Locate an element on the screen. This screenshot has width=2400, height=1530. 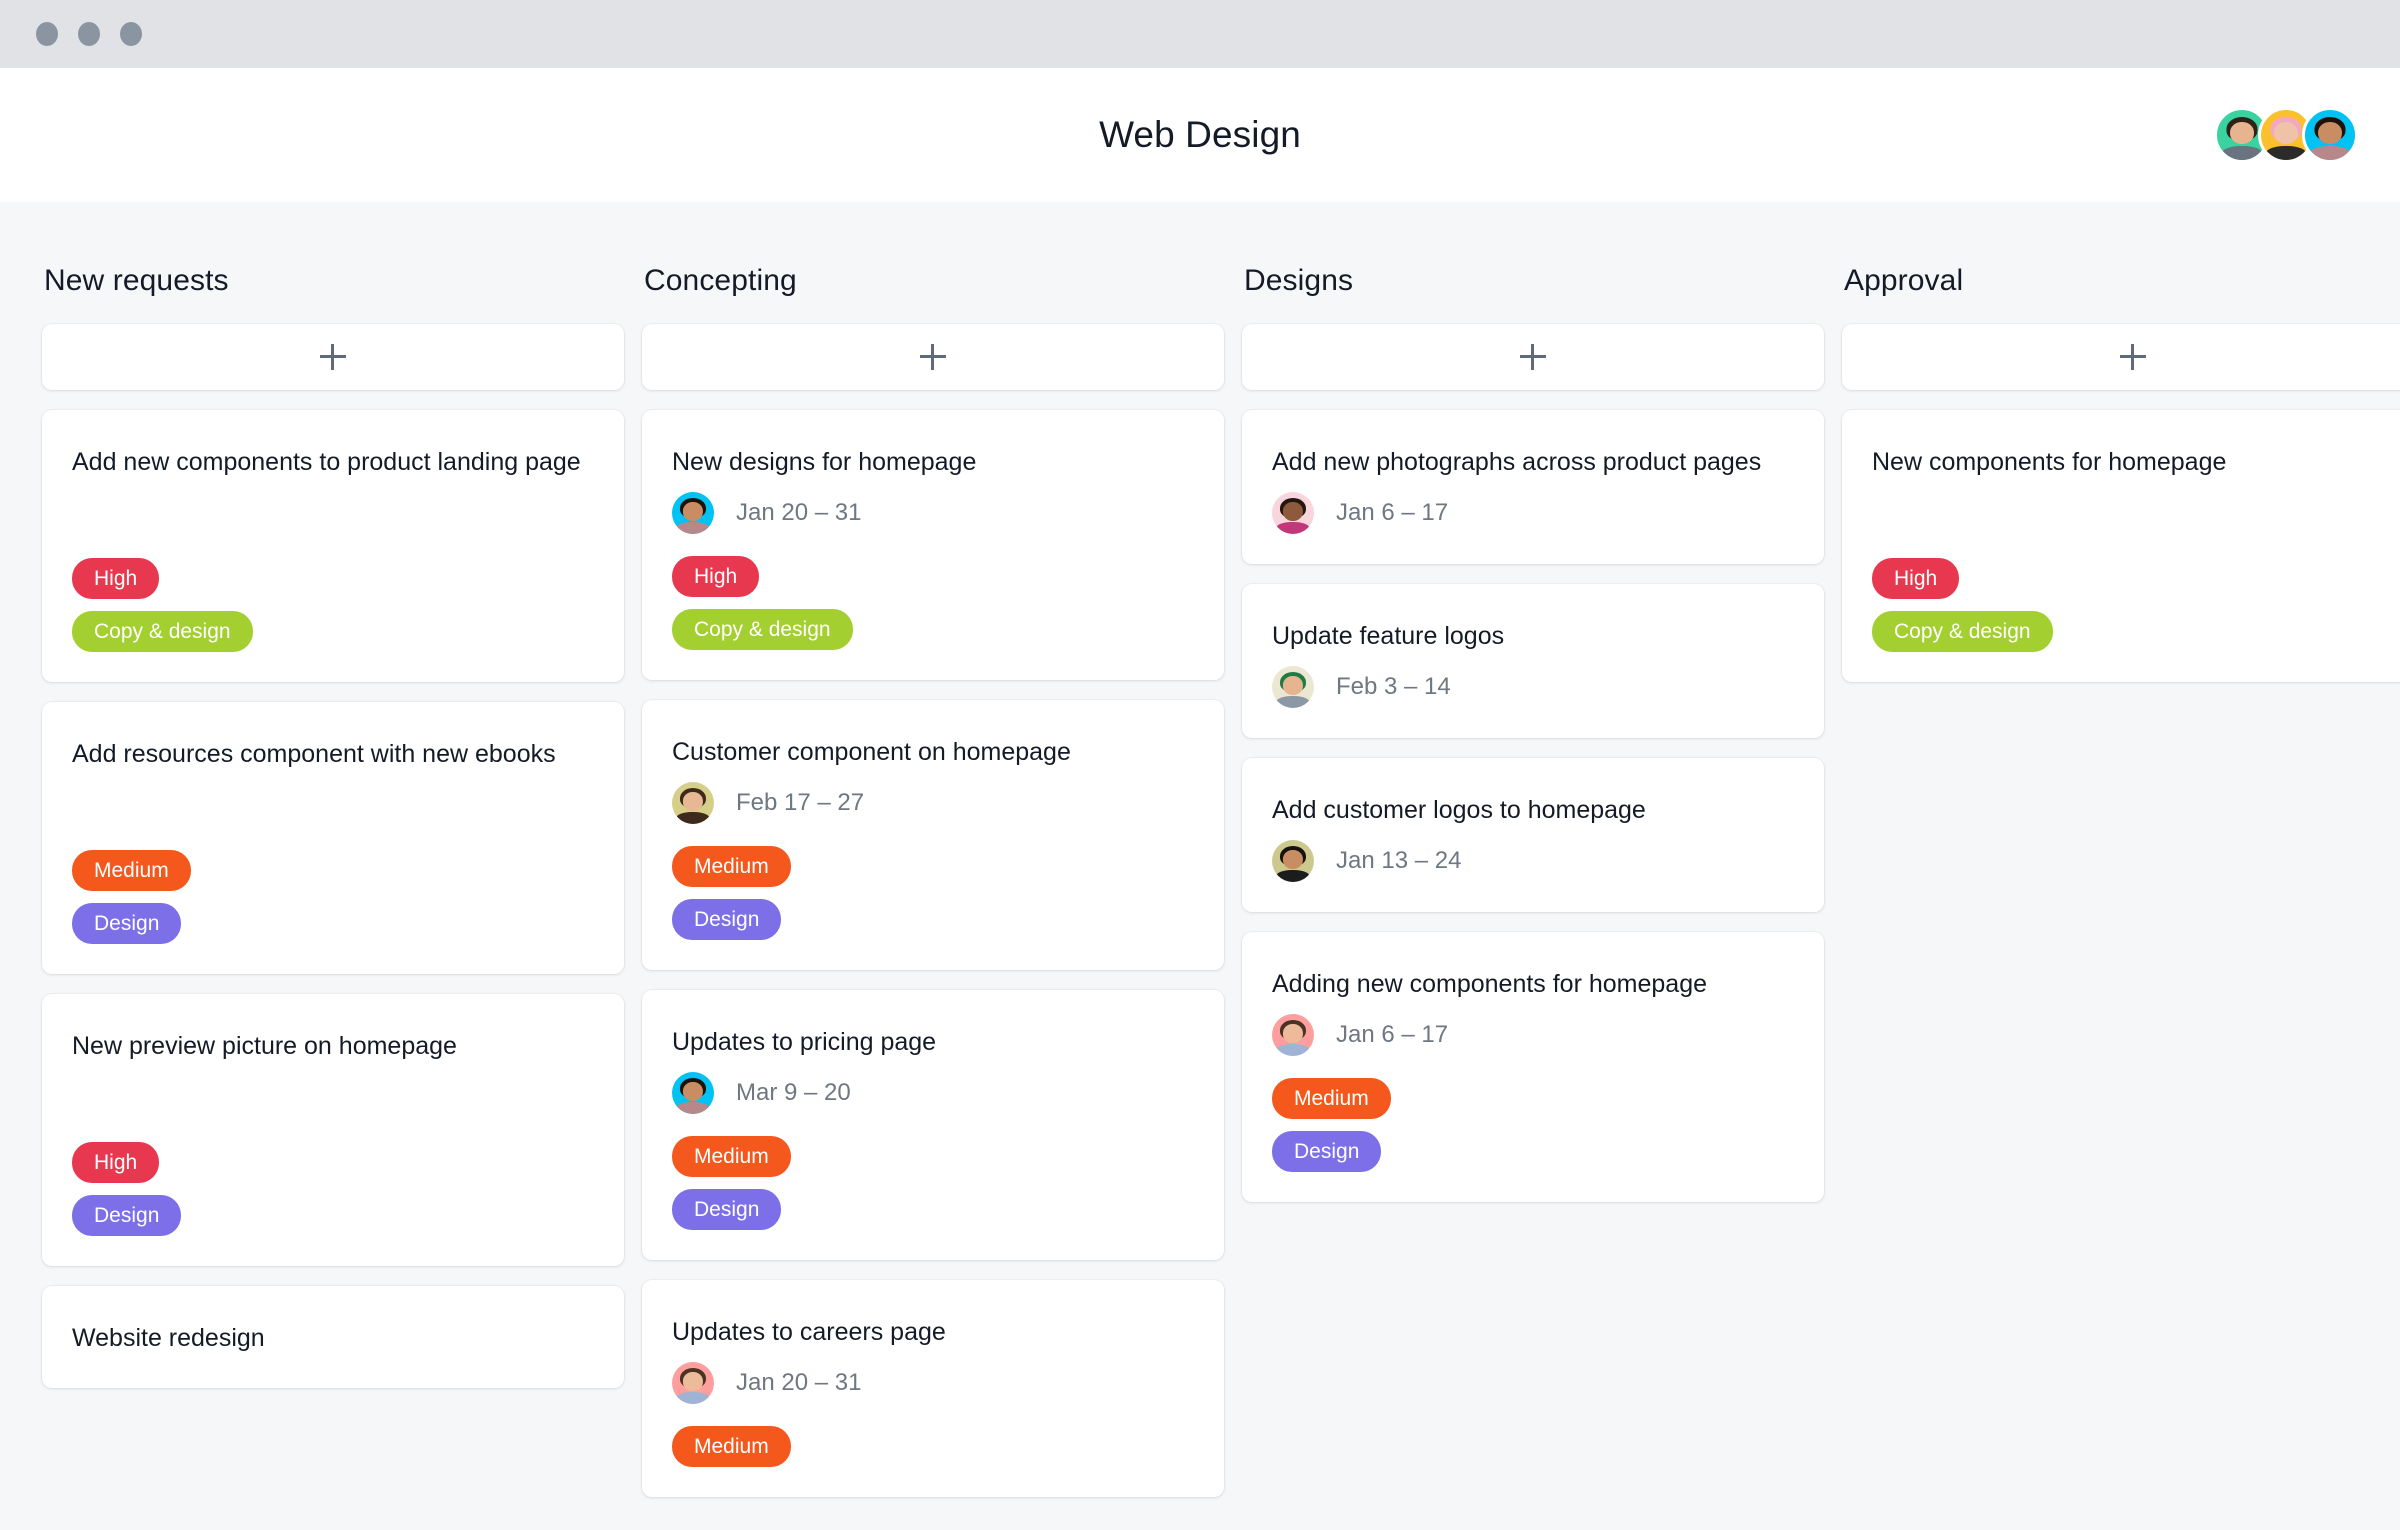
member-avatar-group is located at coordinates (2286, 135).